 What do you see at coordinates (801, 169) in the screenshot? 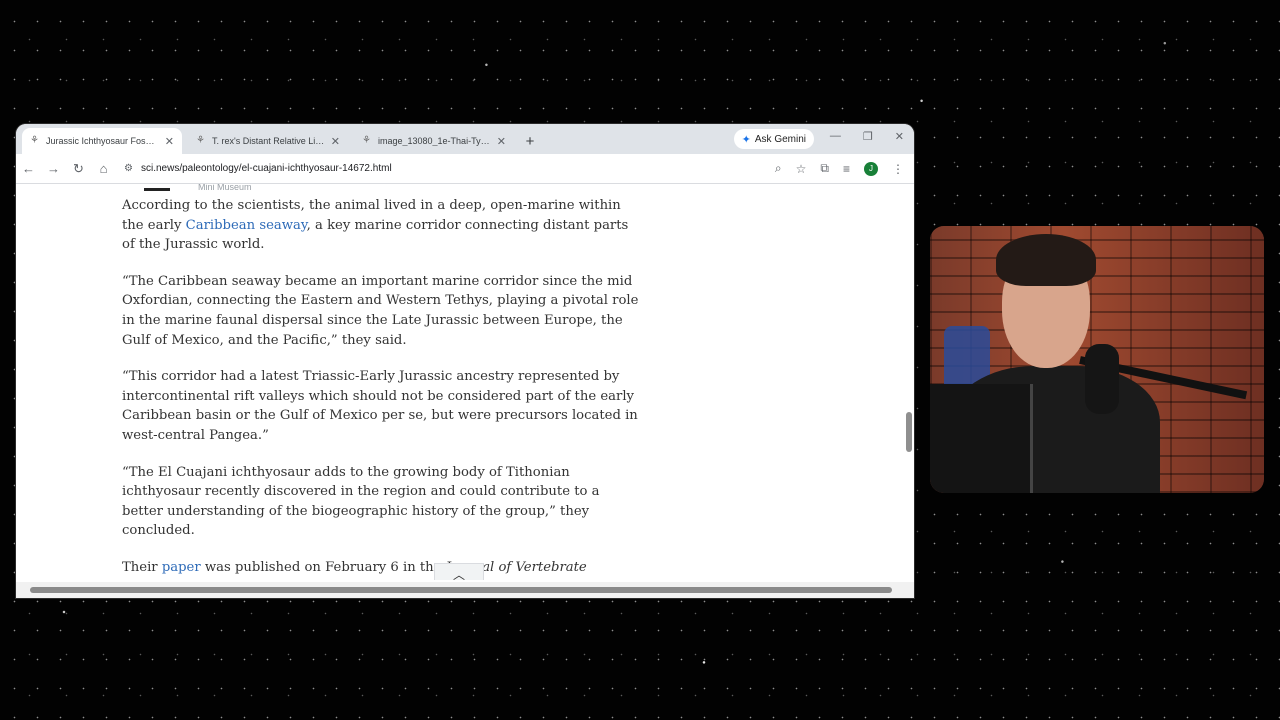
I see `bookmark-star-icon: ☆` at bounding box center [801, 169].